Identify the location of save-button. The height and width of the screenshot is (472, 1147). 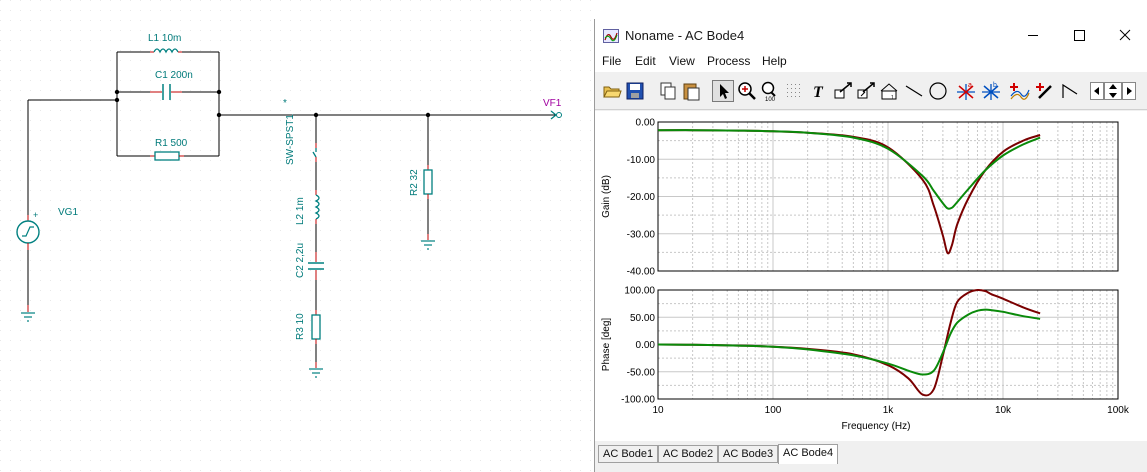
(635, 91).